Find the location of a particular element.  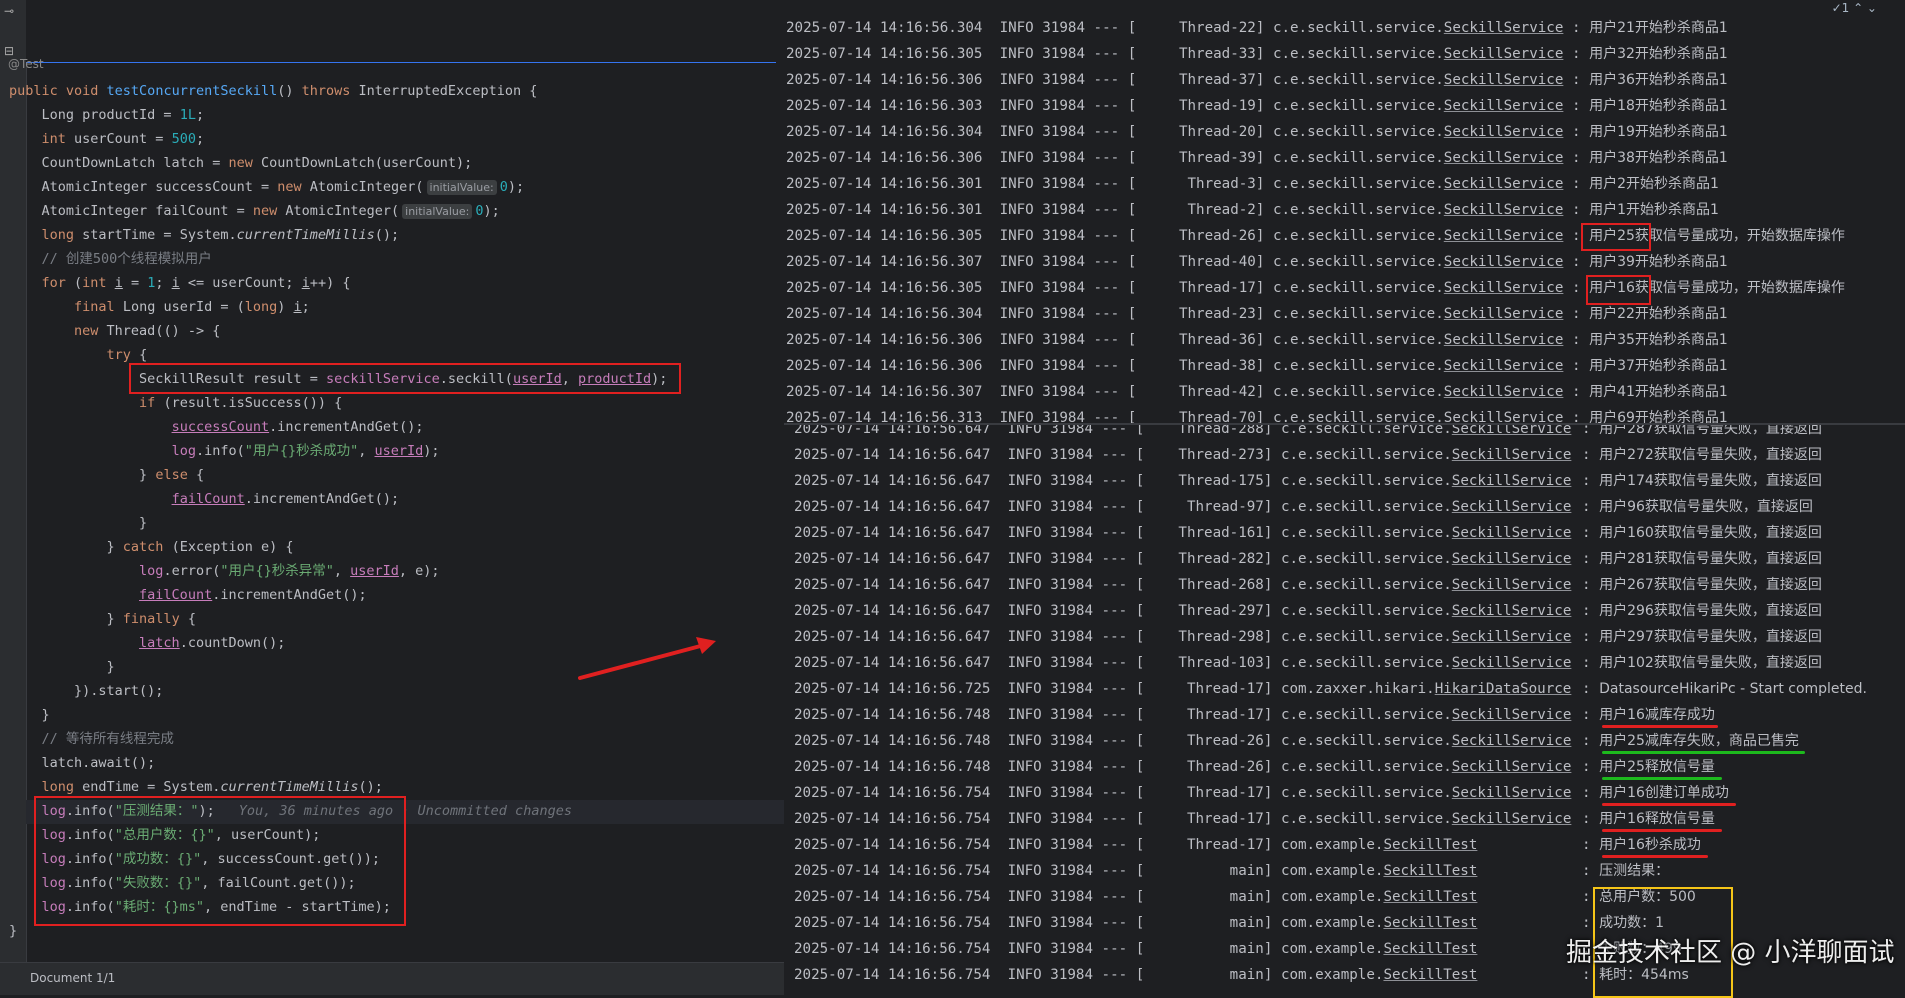

structure-icon: ⊸ is located at coordinates (9, 11).